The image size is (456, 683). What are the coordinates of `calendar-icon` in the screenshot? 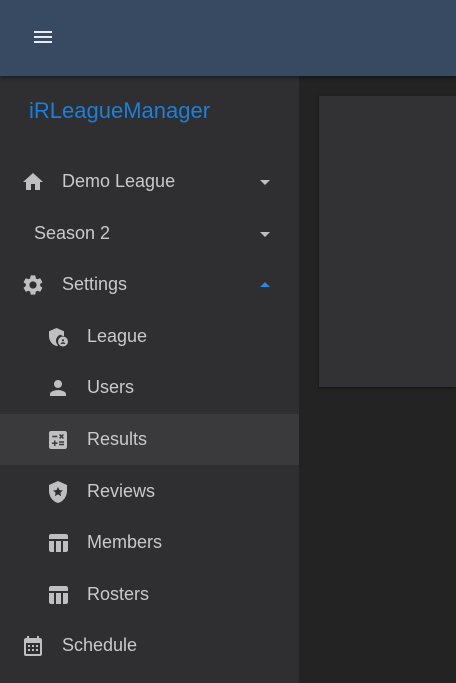 It's located at (33, 646).